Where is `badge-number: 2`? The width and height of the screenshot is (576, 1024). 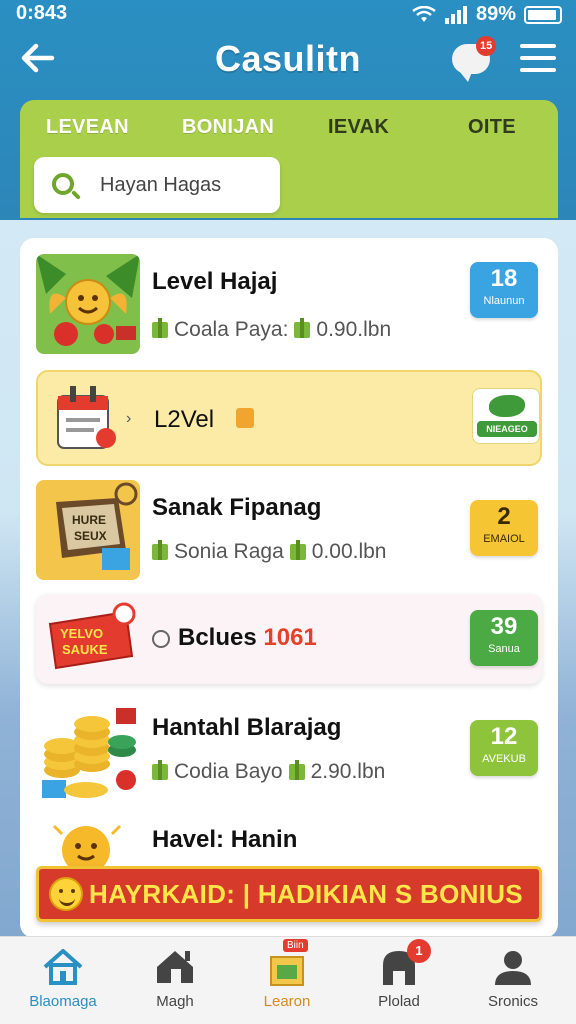 badge-number: 2 is located at coordinates (504, 516).